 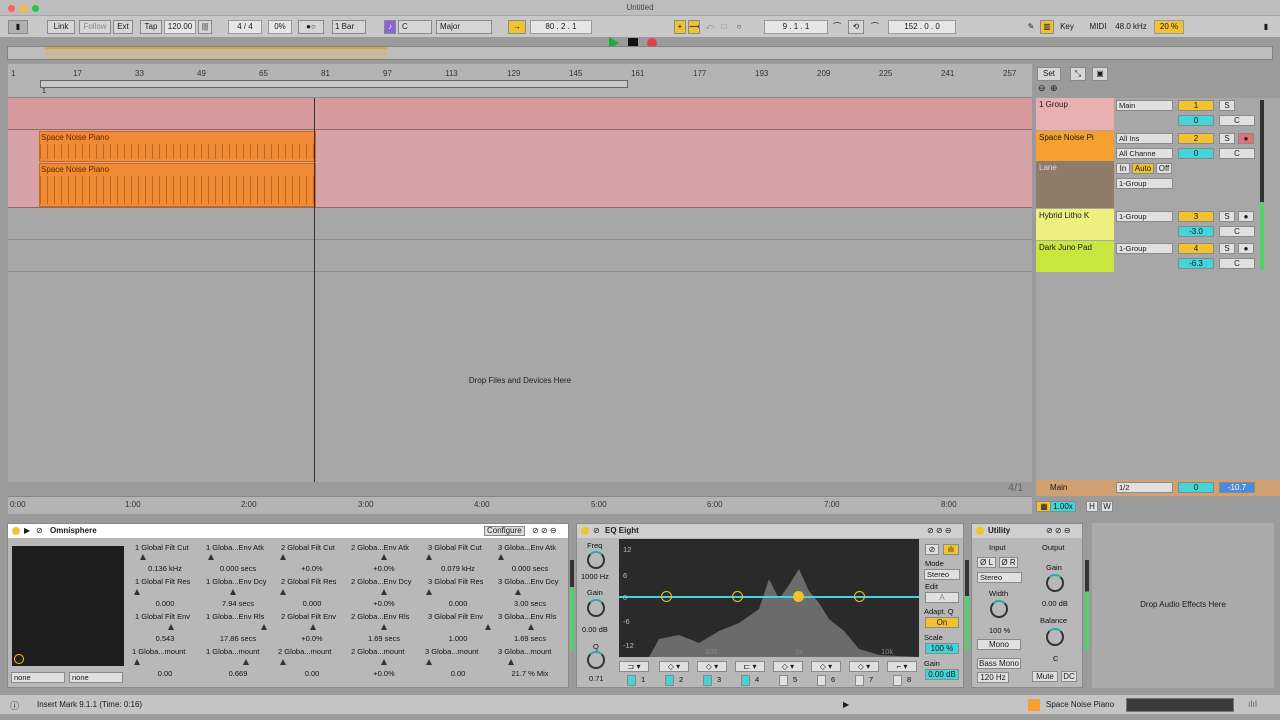 I want to click on phase-left-button: Ø L, so click(x=986, y=562).